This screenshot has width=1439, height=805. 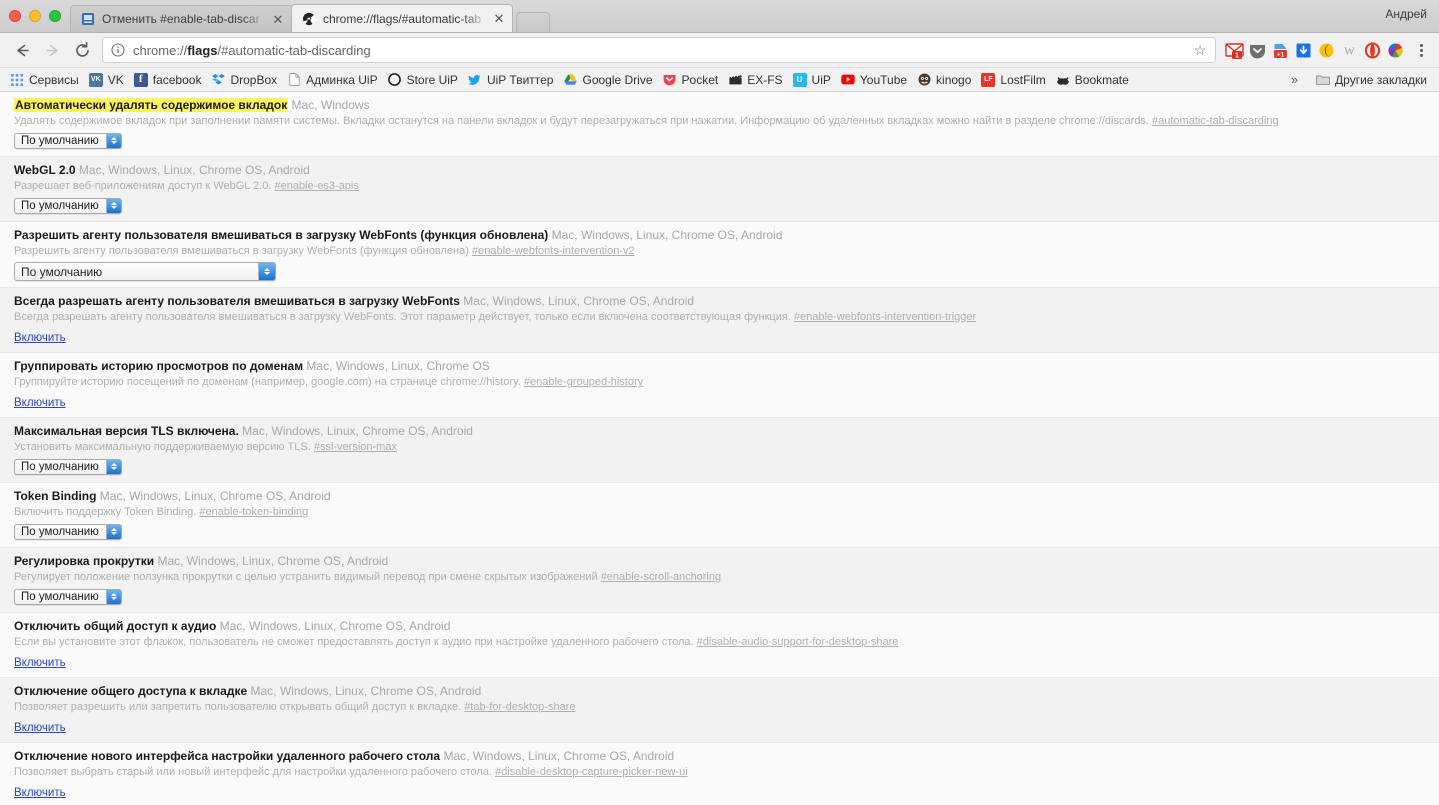 I want to click on url-text: chrome://flags/#automatic-tab-discarding, so click(x=661, y=50).